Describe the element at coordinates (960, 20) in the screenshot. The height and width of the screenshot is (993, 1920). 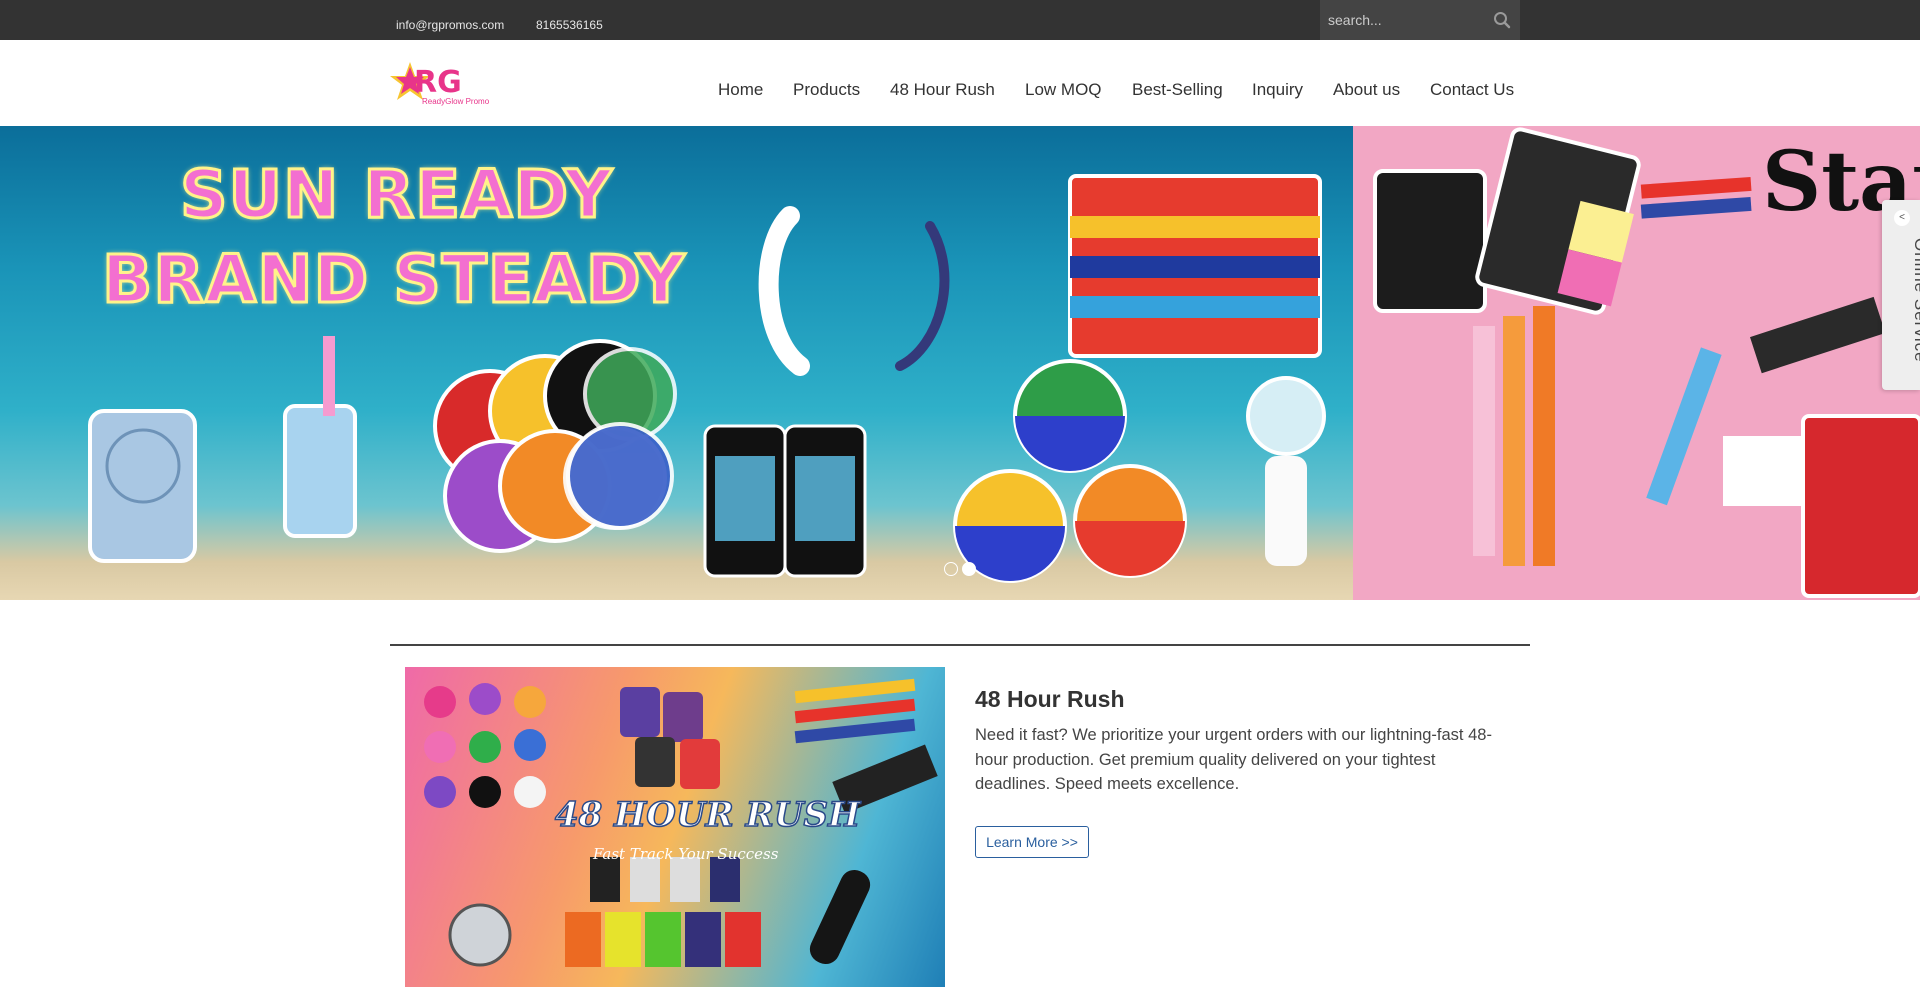
I see `top-bar: info@rgpromos.com 8165536165` at that location.